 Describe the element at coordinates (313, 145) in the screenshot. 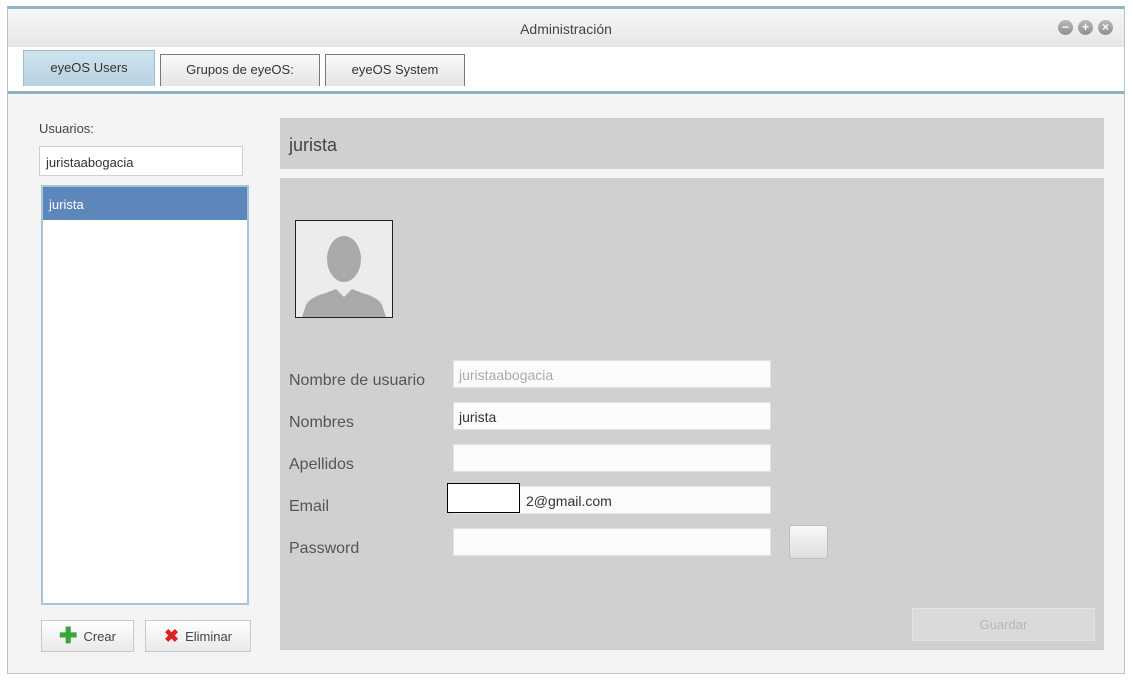

I see `selected-user-name: jurista` at that location.